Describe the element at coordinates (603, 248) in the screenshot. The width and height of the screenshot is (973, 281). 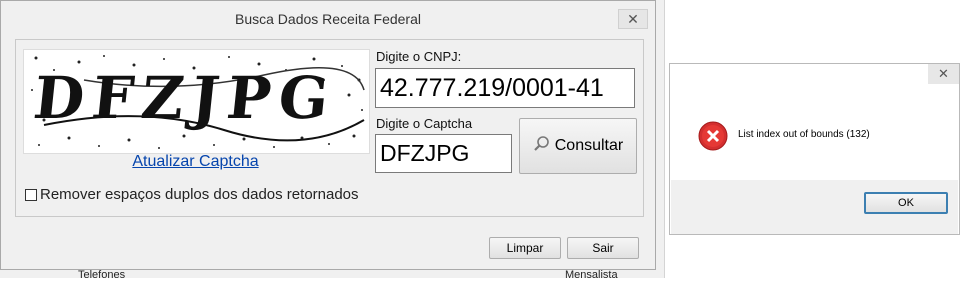
I see `sair-button: Sair` at that location.